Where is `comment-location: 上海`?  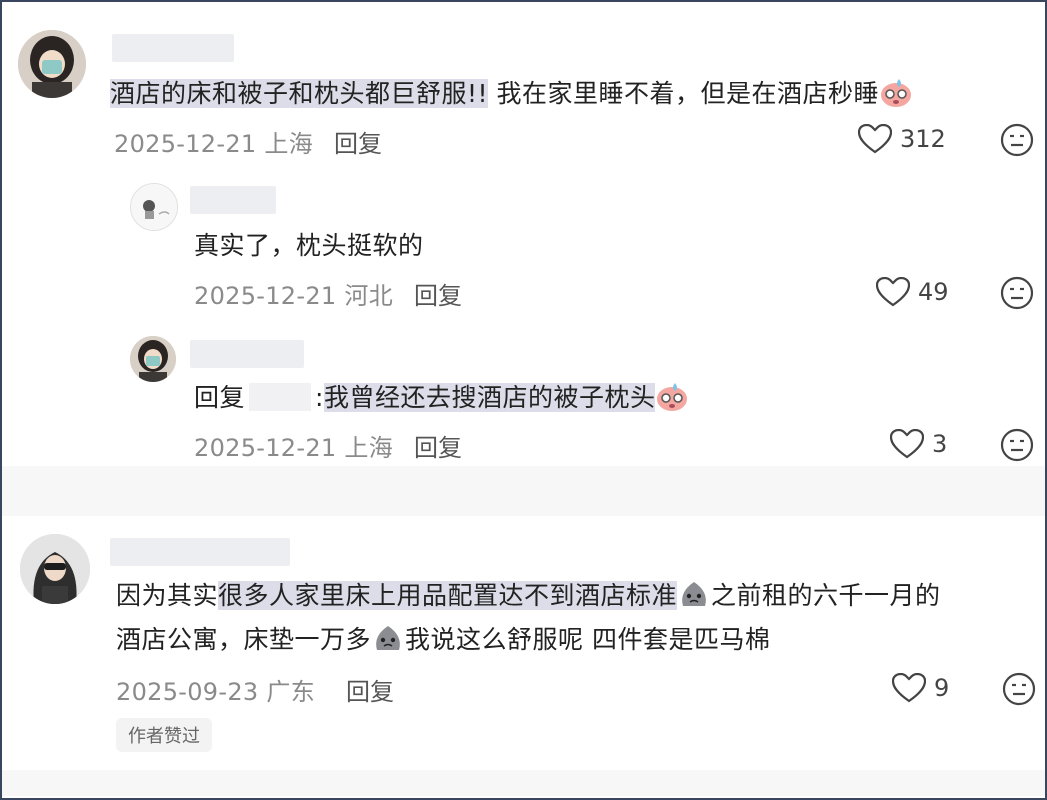
comment-location: 上海 is located at coordinates (289, 144).